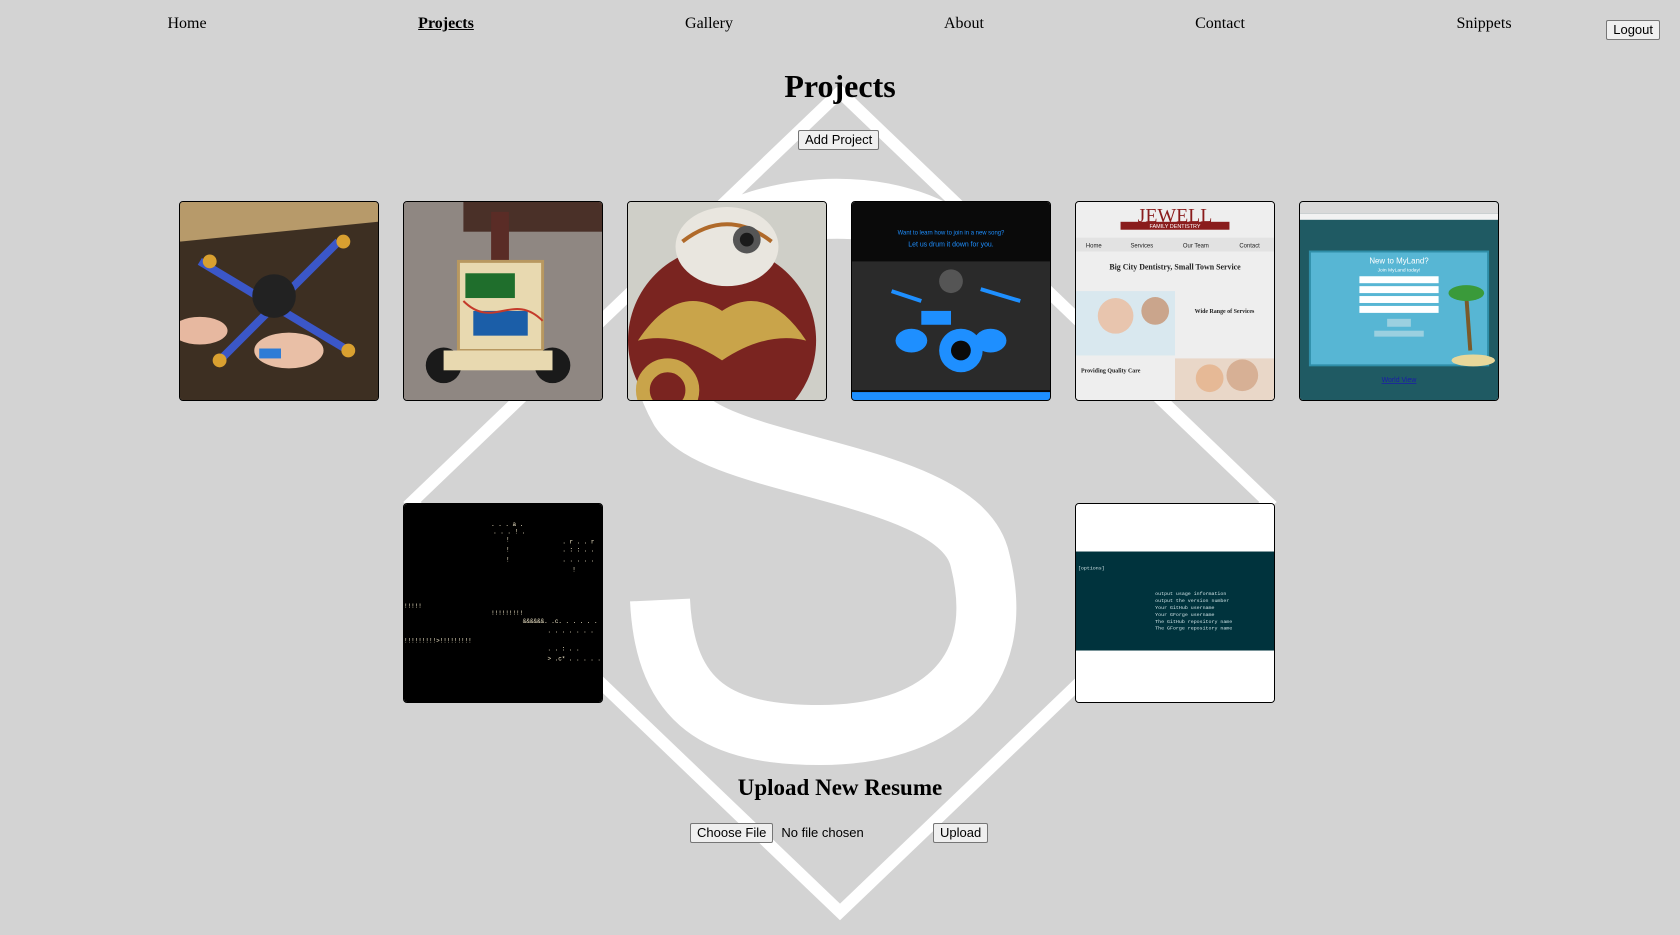 The image size is (1680, 935). Describe the element at coordinates (950, 245) in the screenshot. I see `drum-site-tagline: Let us drum it down for you.` at that location.